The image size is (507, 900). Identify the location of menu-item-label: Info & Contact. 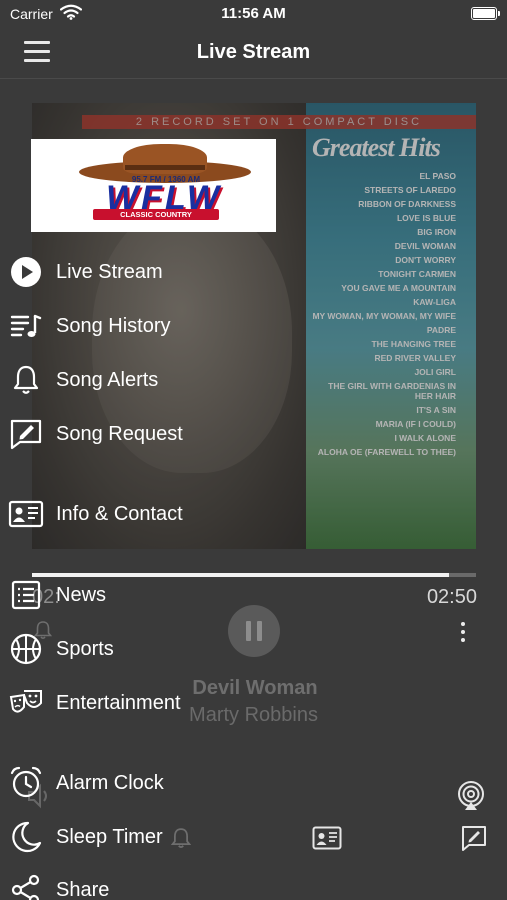
(119, 514).